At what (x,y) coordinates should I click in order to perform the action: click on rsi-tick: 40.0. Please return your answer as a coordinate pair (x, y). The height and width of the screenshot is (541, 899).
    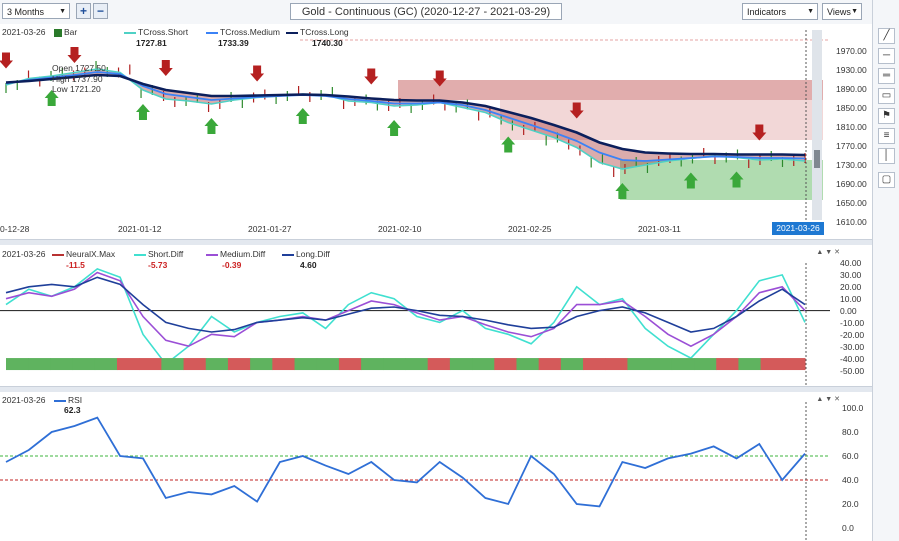
    Looking at the image, I should click on (850, 480).